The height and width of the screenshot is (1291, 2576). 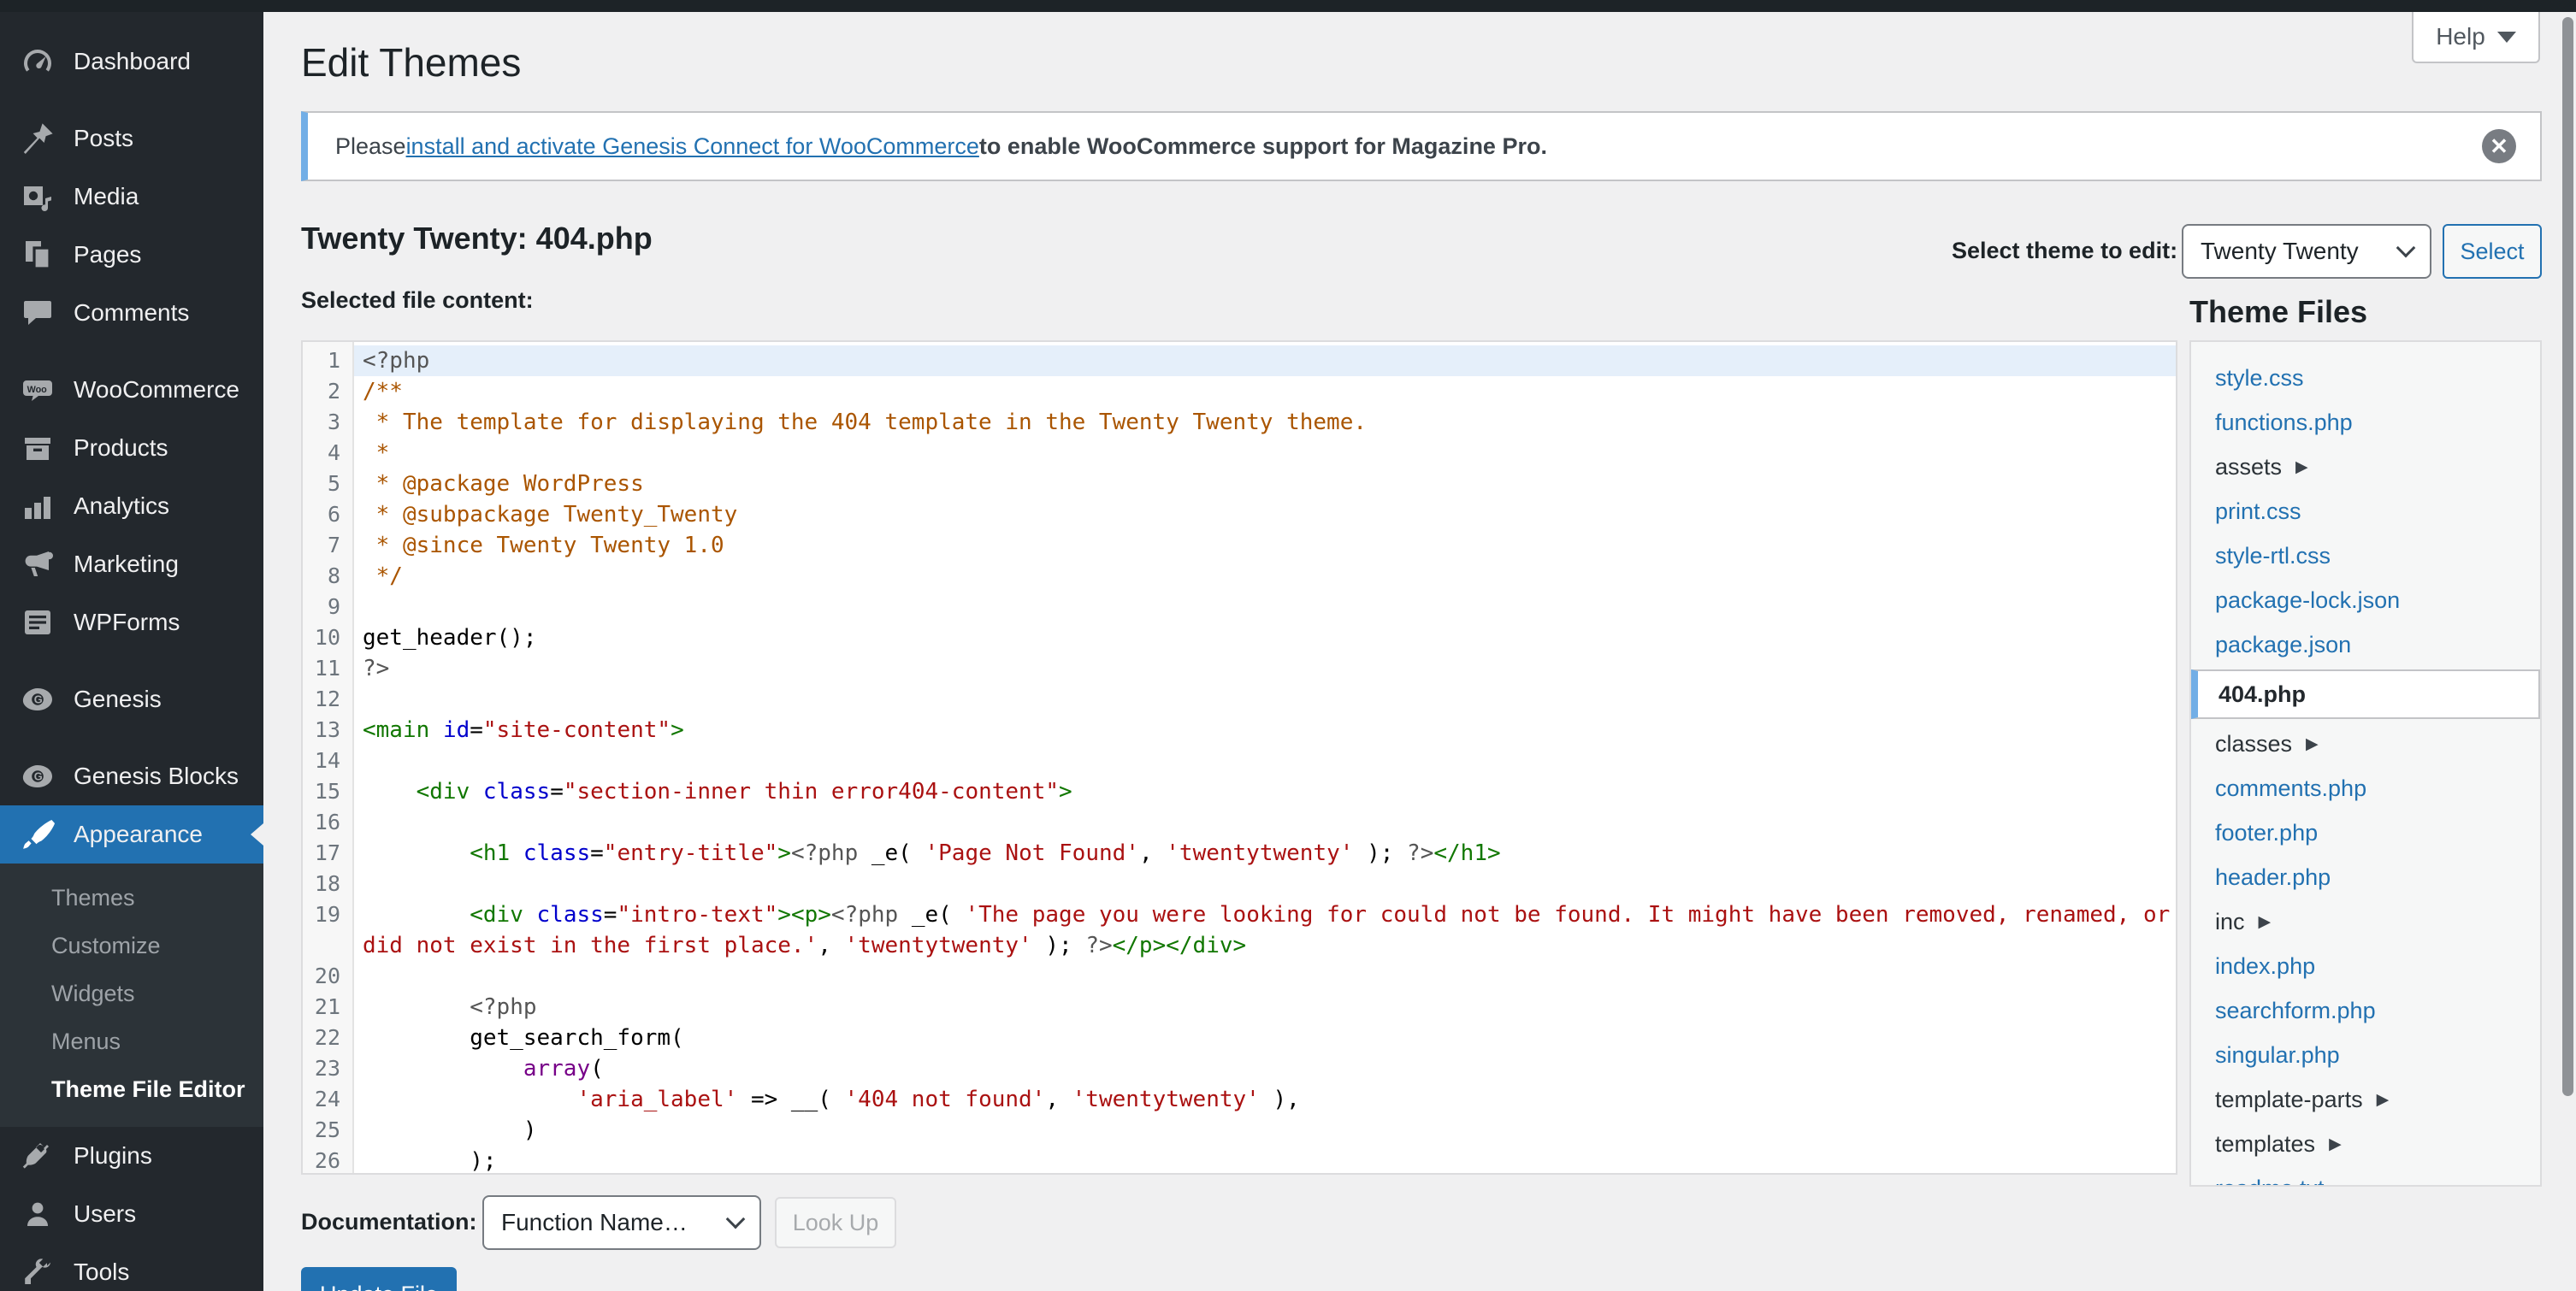 What do you see at coordinates (131, 564) in the screenshot?
I see `sidebar-item-marketing: Marketing` at bounding box center [131, 564].